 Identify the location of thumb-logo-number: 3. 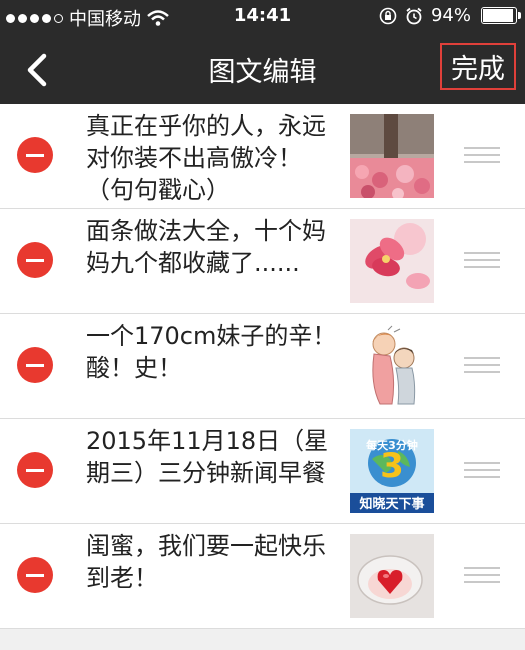
(392, 466).